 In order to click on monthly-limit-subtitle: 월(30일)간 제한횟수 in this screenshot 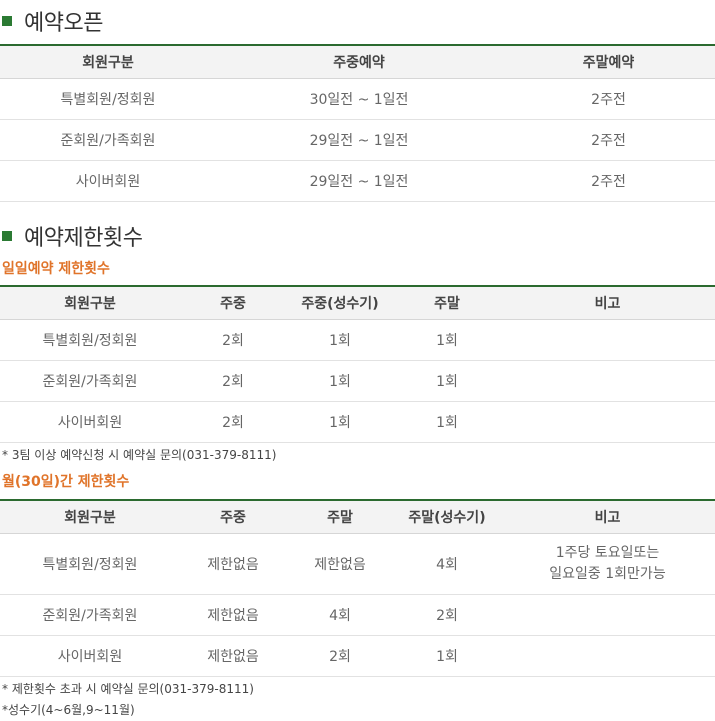, I will do `click(66, 482)`.